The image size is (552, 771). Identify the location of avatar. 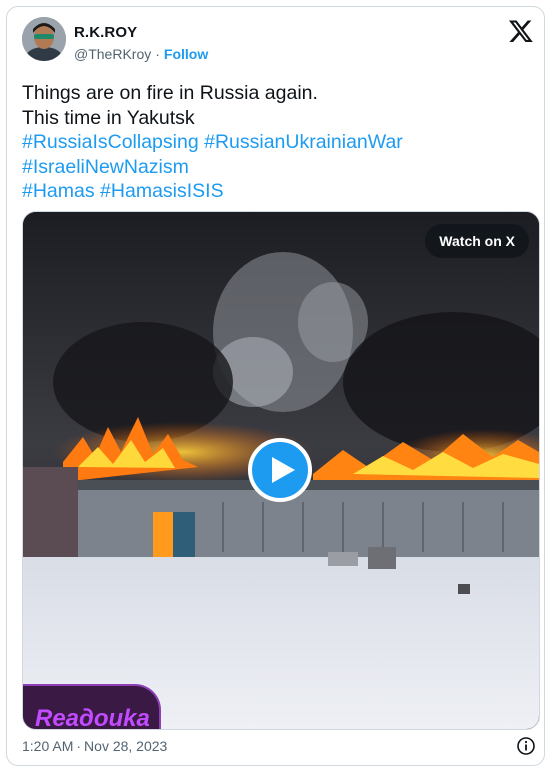
(44, 39).